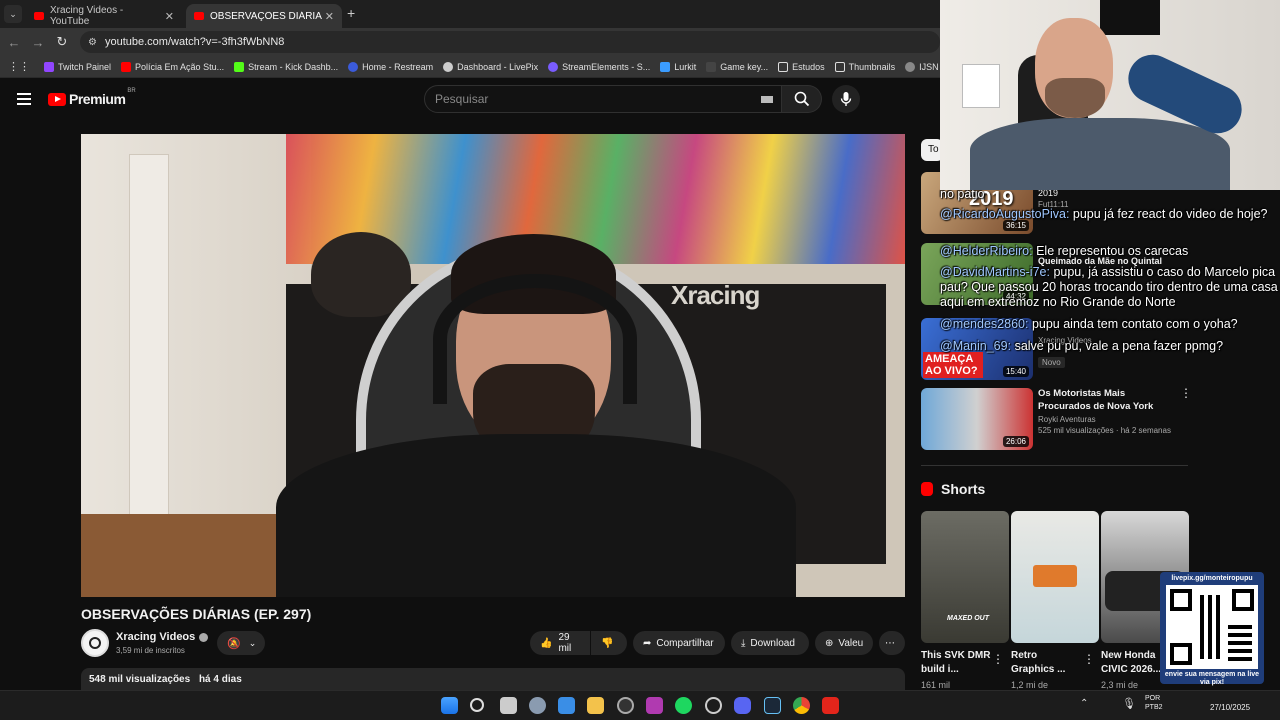 This screenshot has width=1280, height=720. Describe the element at coordinates (767, 99) in the screenshot. I see `keyboard-icon` at that location.